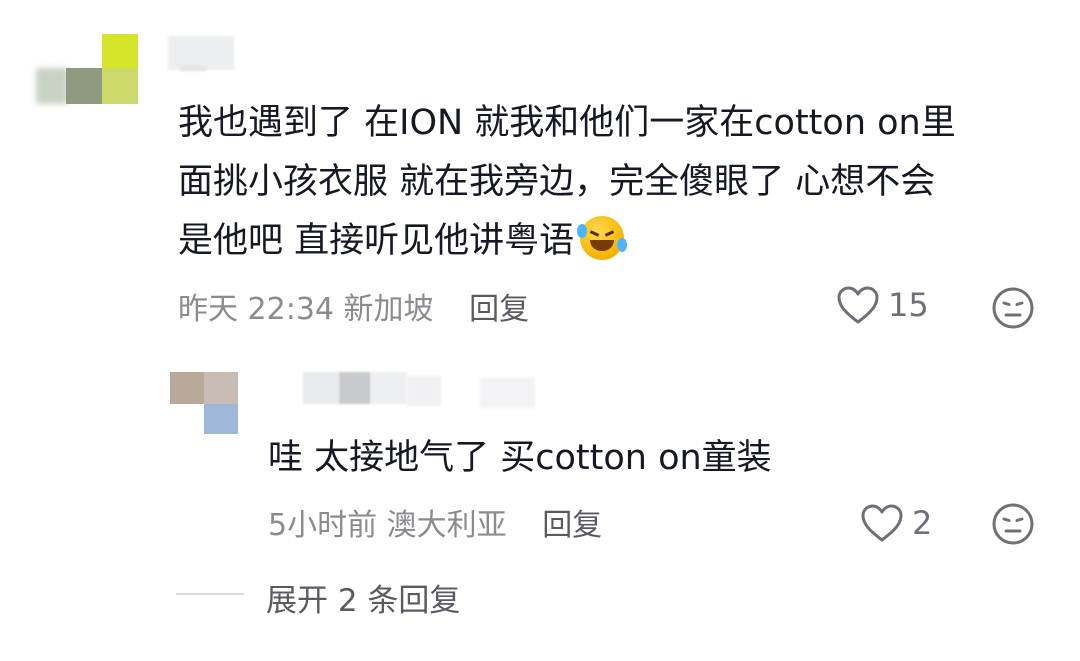  Describe the element at coordinates (557, 182) in the screenshot. I see `comment-line-2: 面挑小孩衣服 就在我旁边，完全傻眼了 心想不会` at that location.